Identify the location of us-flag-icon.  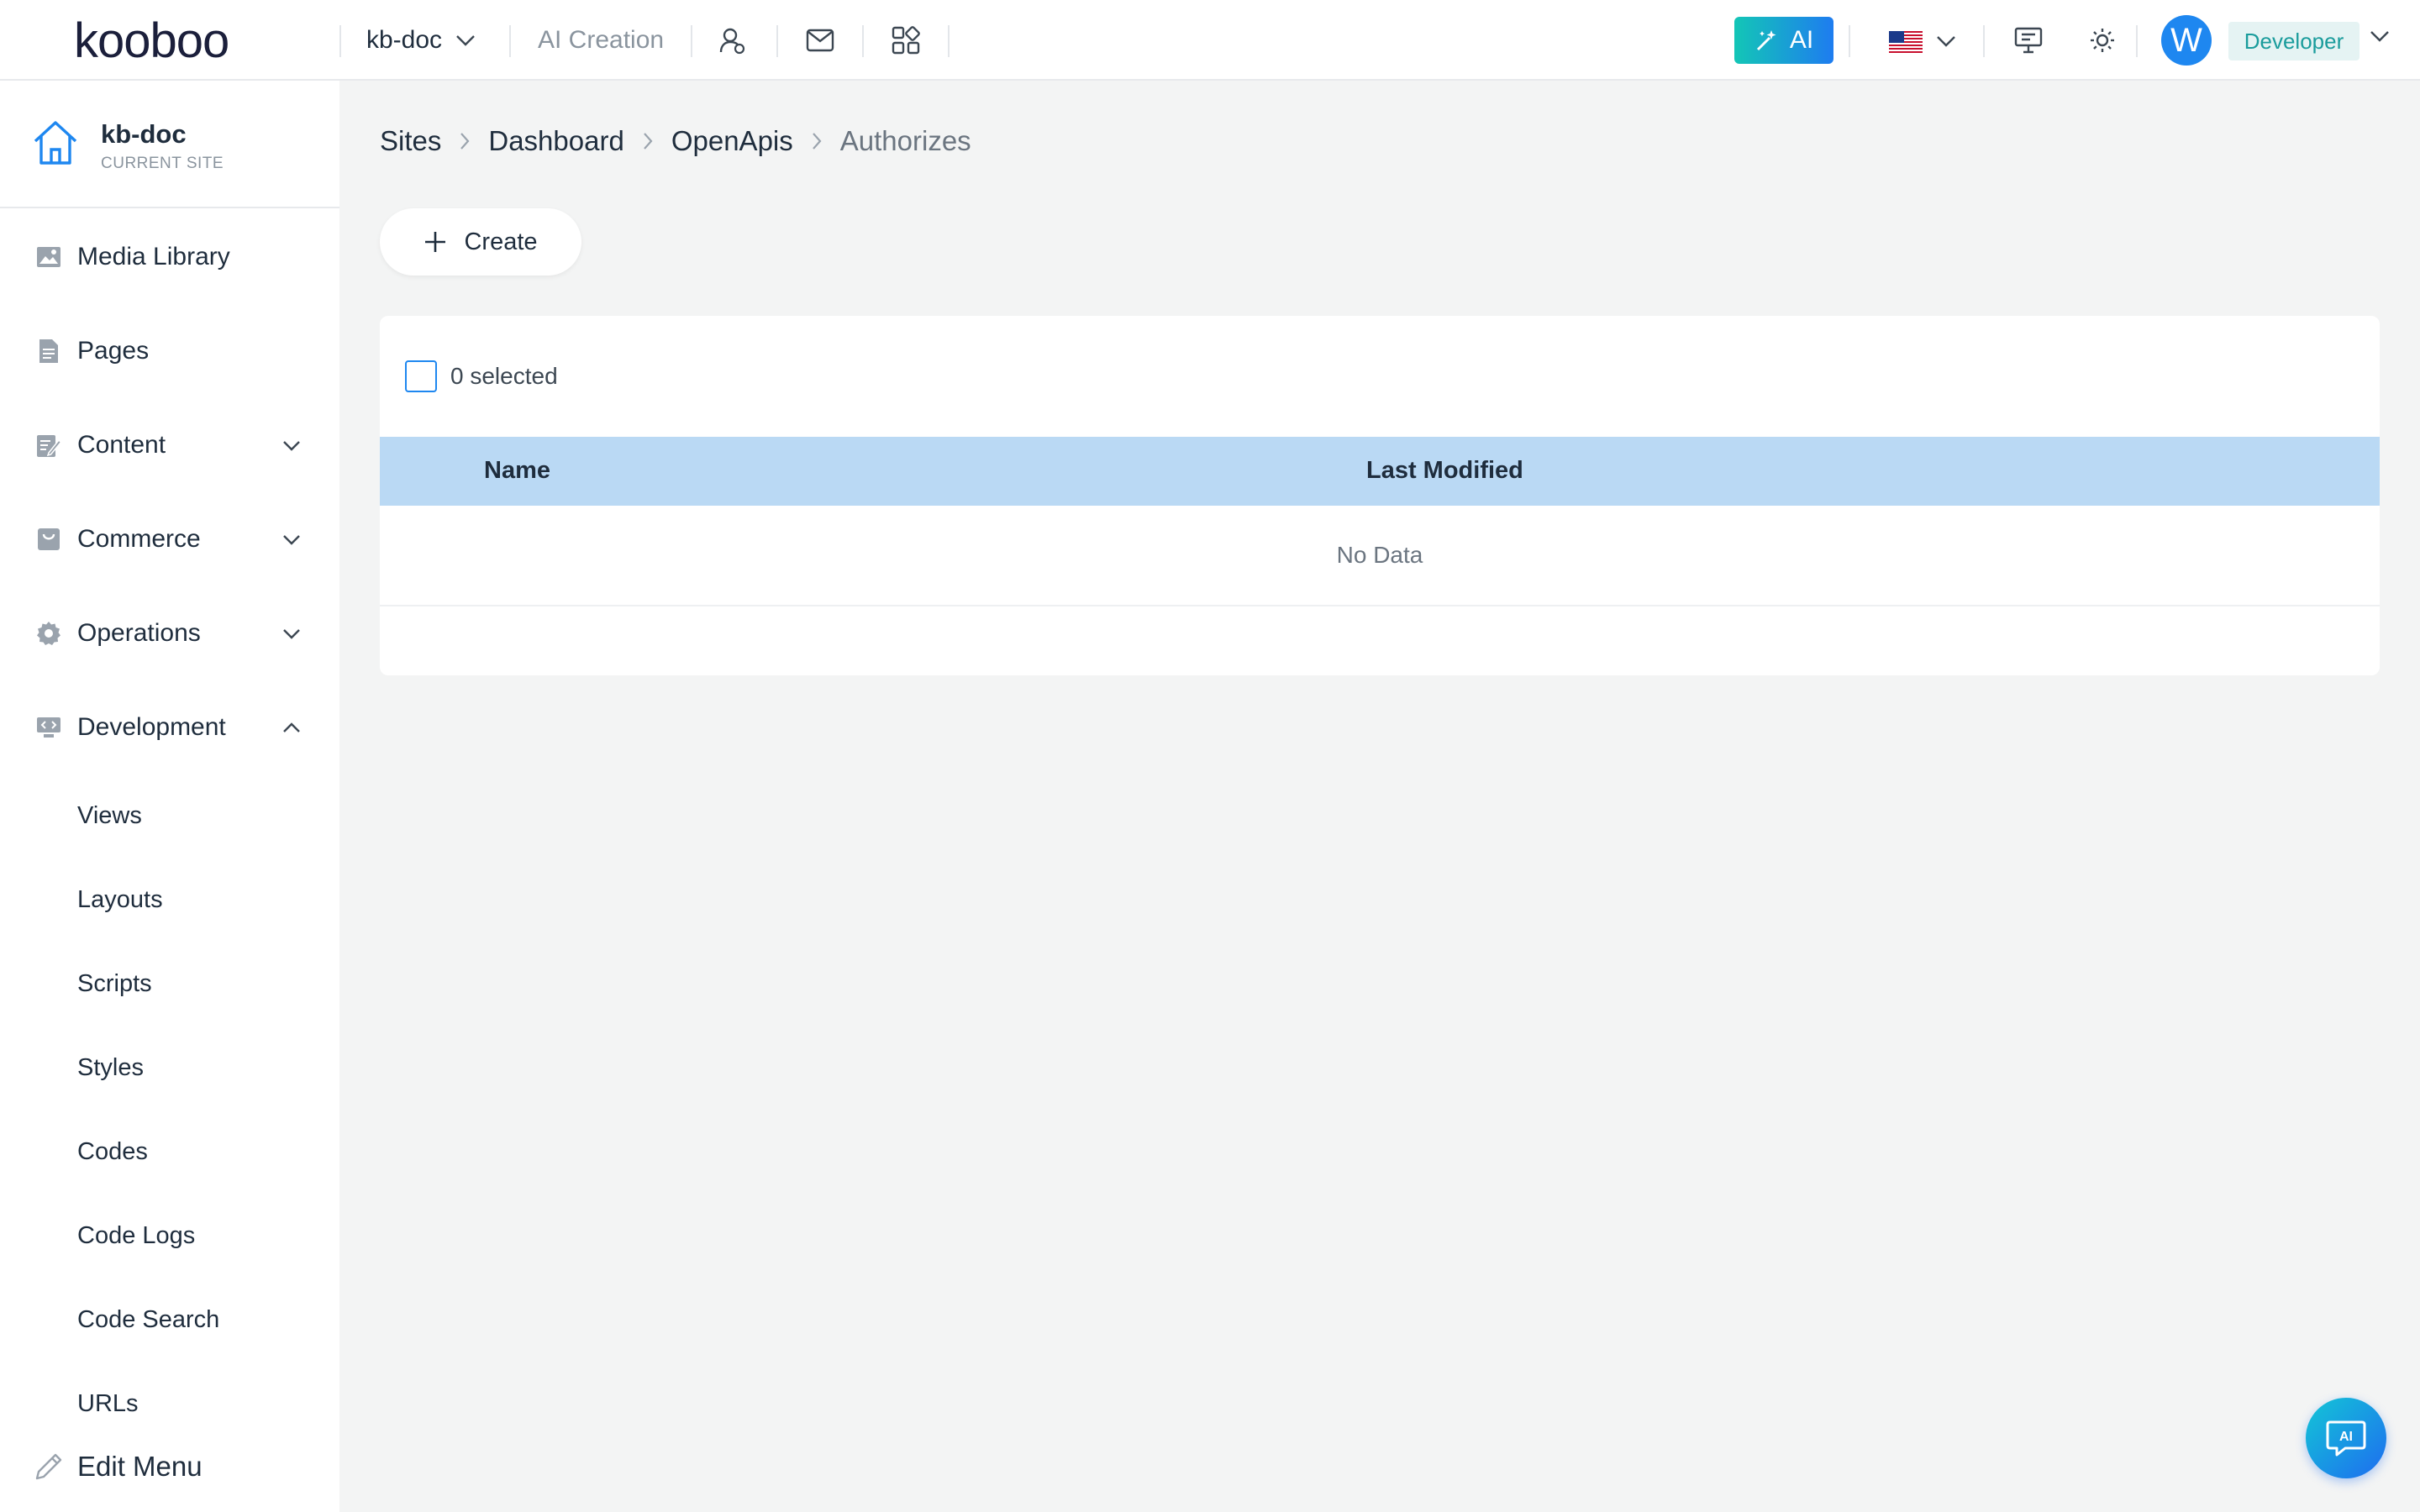
(1906, 42).